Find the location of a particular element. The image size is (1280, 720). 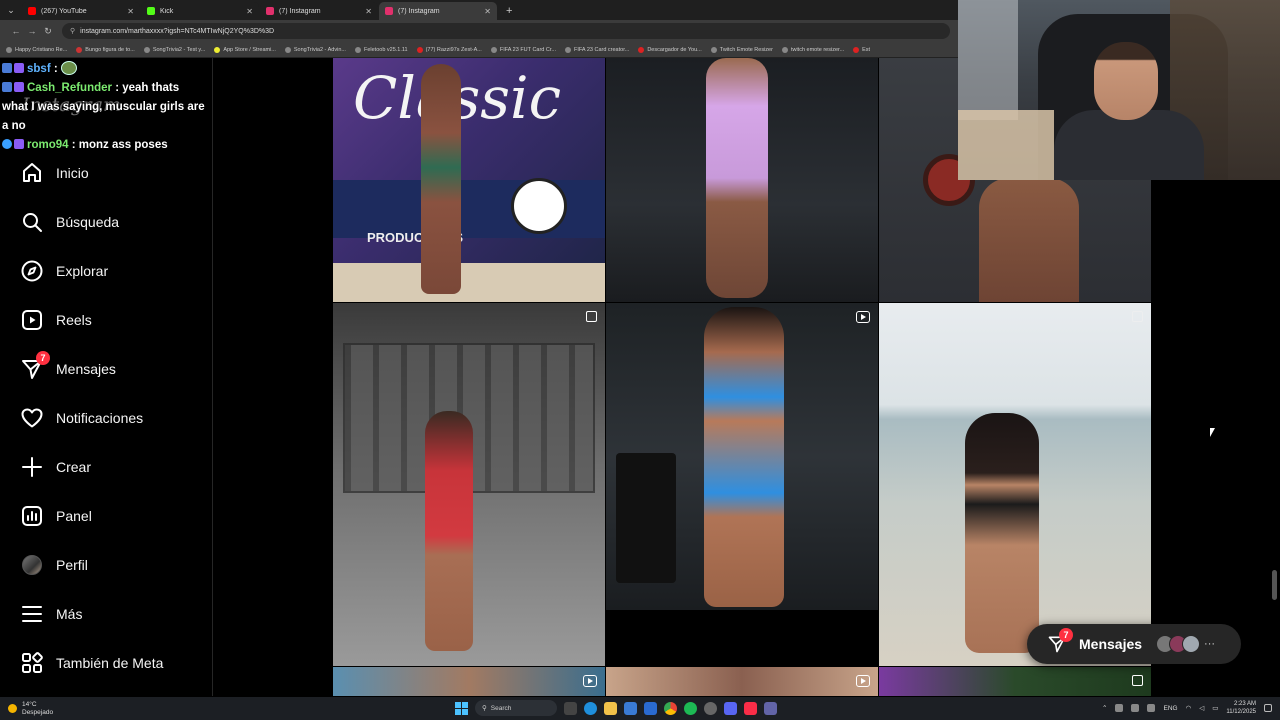

sidebar-item-tambien-de-meta: También de Meta is located at coordinates (106, 663).